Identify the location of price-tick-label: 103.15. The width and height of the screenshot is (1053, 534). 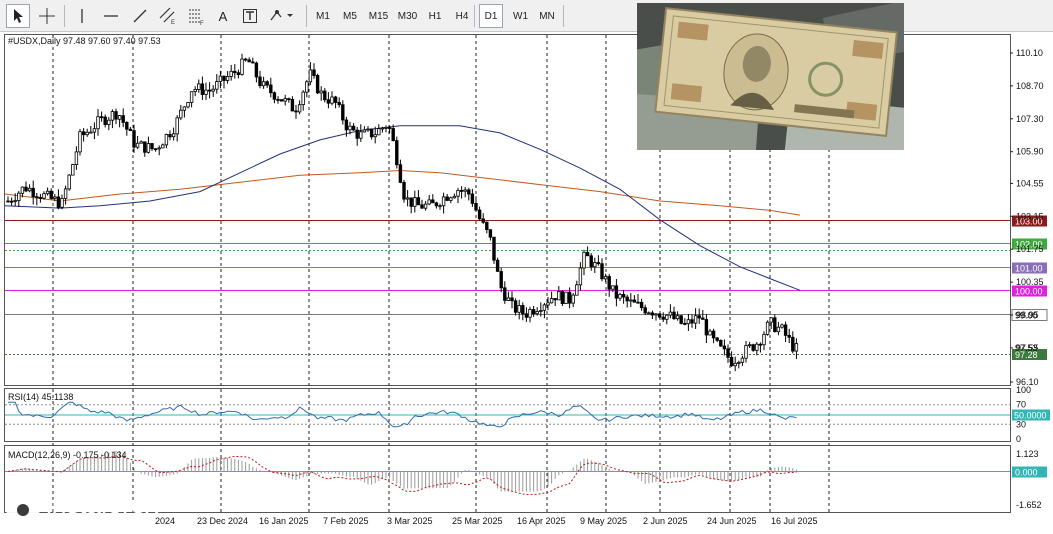
(1030, 216).